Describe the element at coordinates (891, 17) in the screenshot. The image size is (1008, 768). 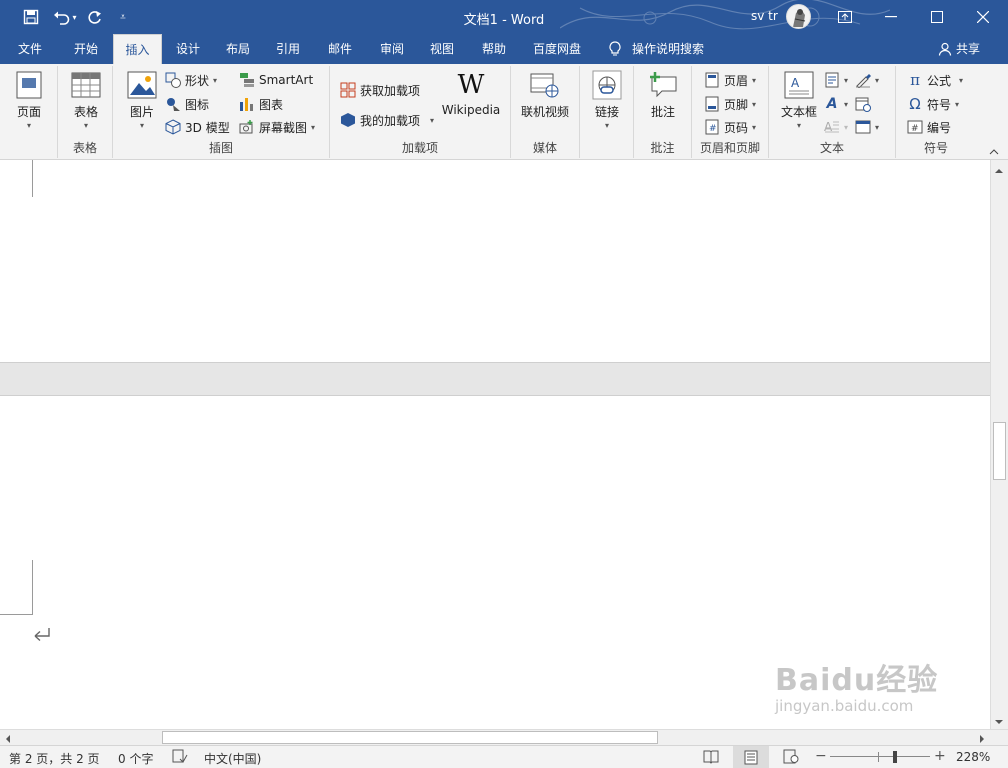
I see `minimize-icon` at that location.